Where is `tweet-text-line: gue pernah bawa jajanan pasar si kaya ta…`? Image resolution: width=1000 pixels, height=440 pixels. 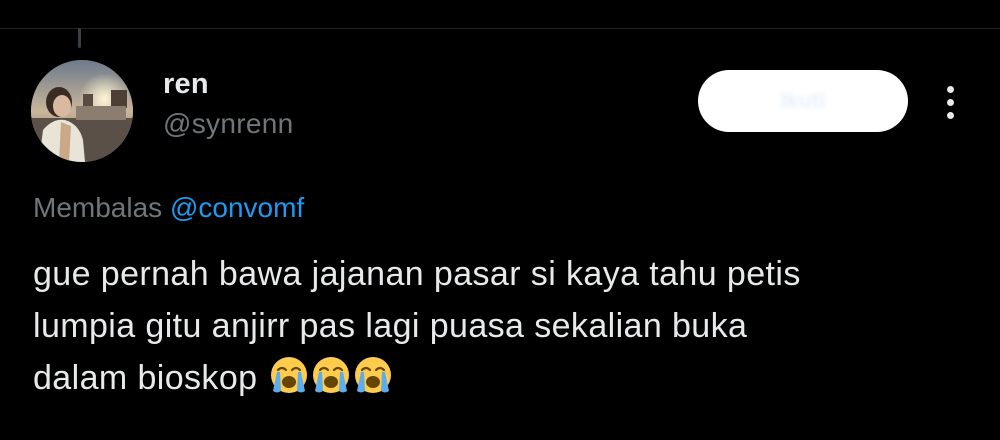 tweet-text-line: gue pernah bawa jajanan pasar si kaya ta… is located at coordinates (417, 274).